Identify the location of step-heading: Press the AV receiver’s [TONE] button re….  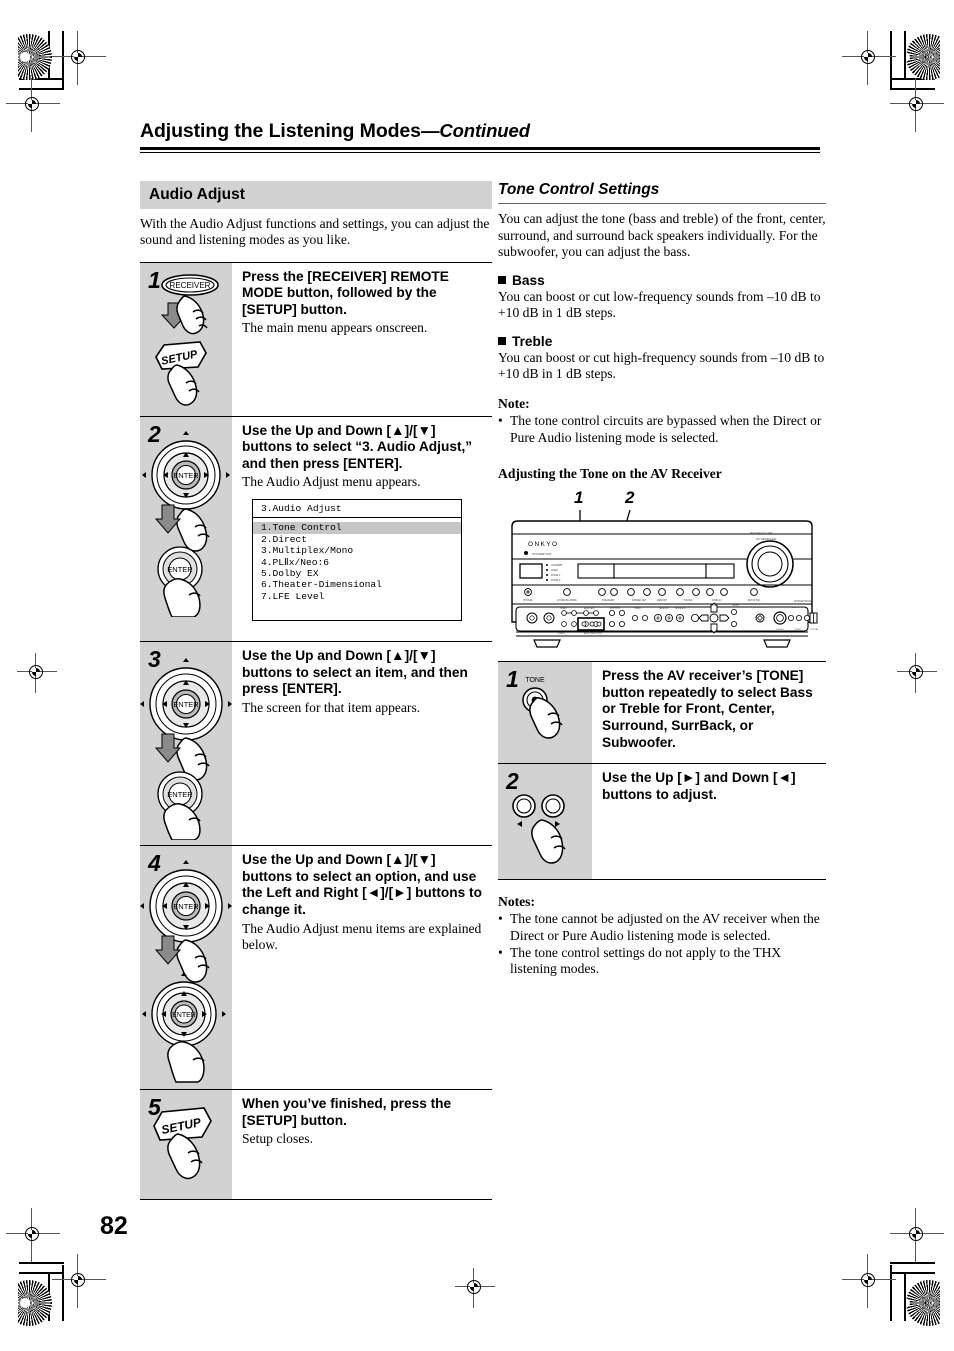
(707, 709).